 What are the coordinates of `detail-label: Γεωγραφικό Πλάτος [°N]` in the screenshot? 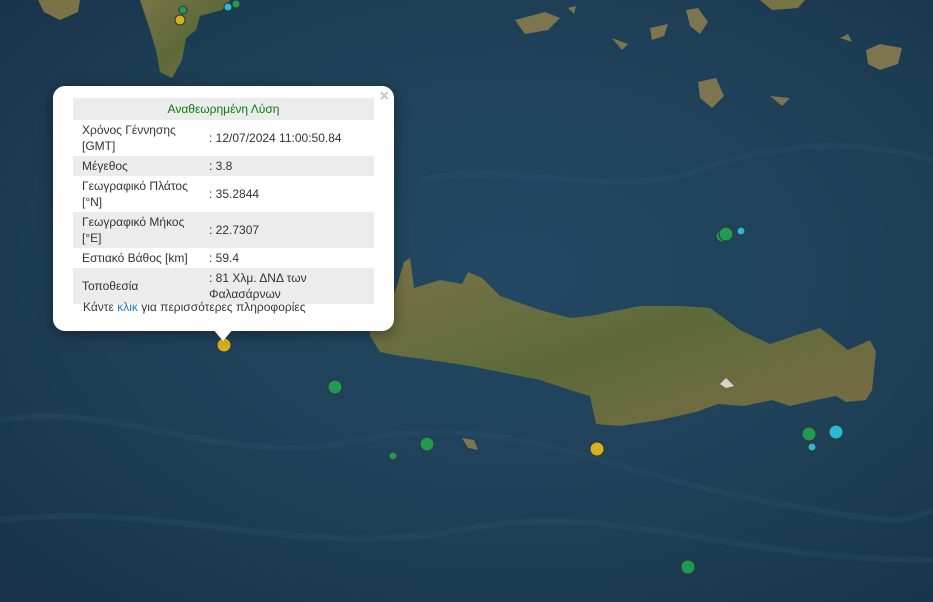 It's located at (135, 194).